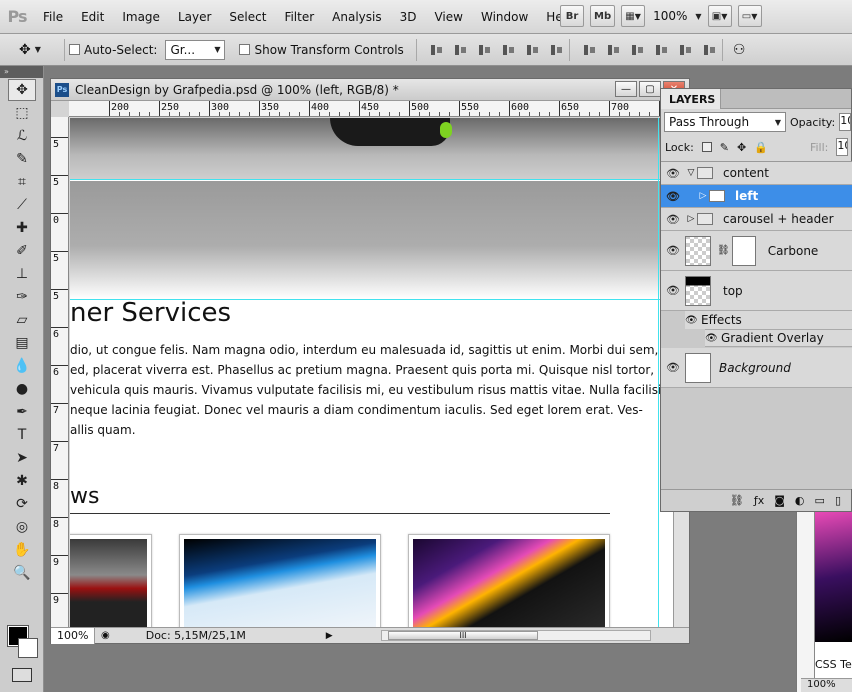 This screenshot has height=692, width=852. What do you see at coordinates (22, 389) in the screenshot?
I see `dodge-tool-icon: ●` at bounding box center [22, 389].